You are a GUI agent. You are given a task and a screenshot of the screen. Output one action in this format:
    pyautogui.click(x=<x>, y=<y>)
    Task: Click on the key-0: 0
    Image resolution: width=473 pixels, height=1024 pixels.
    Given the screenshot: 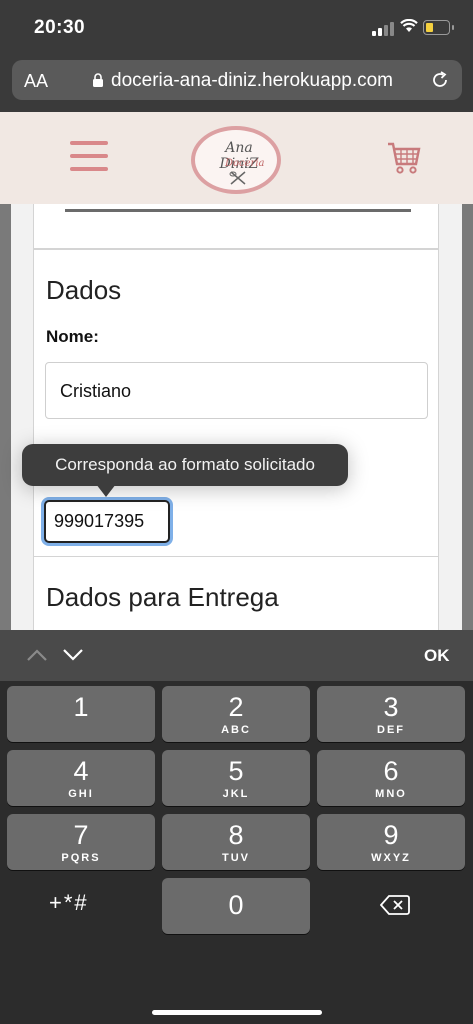 What is the action you would take?
    pyautogui.click(x=236, y=906)
    